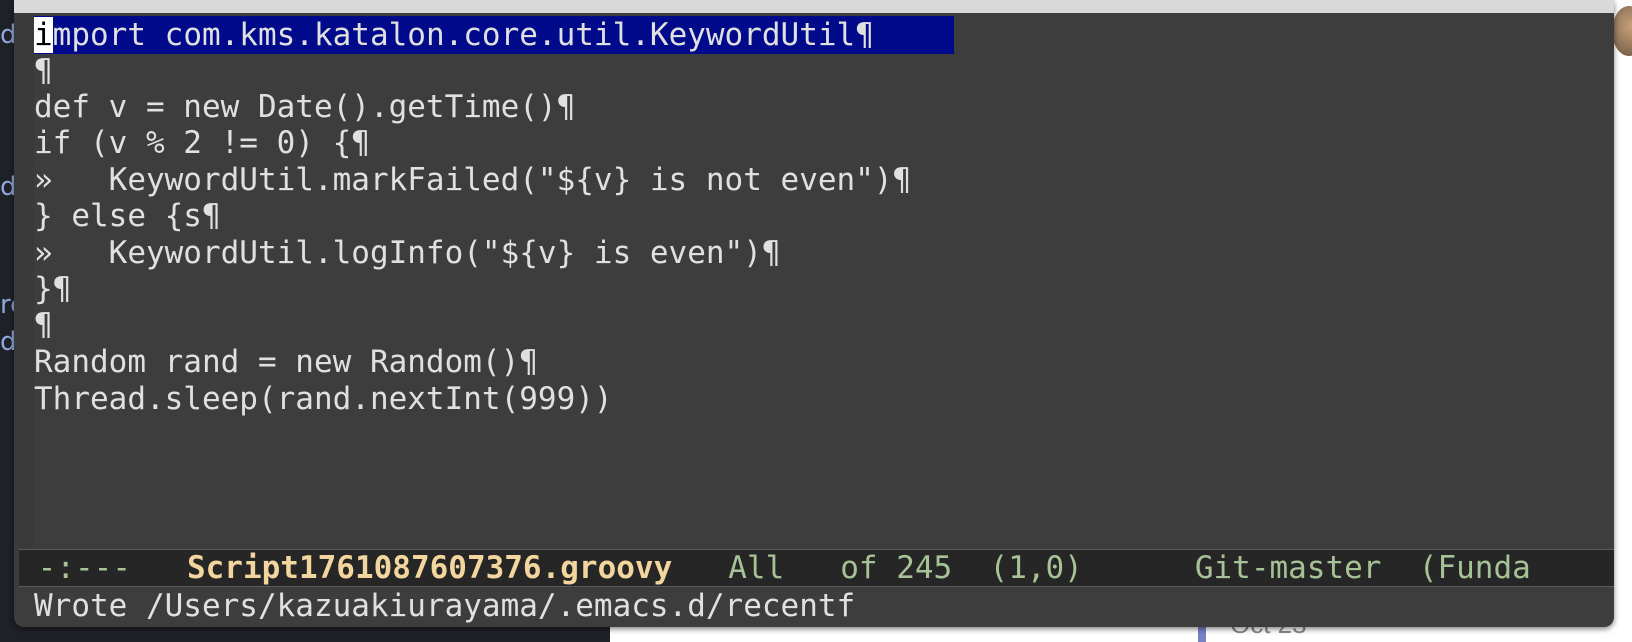 The image size is (1632, 642). I want to click on modeline-buffer-name: Script1761087607376.groovy, so click(429, 568).